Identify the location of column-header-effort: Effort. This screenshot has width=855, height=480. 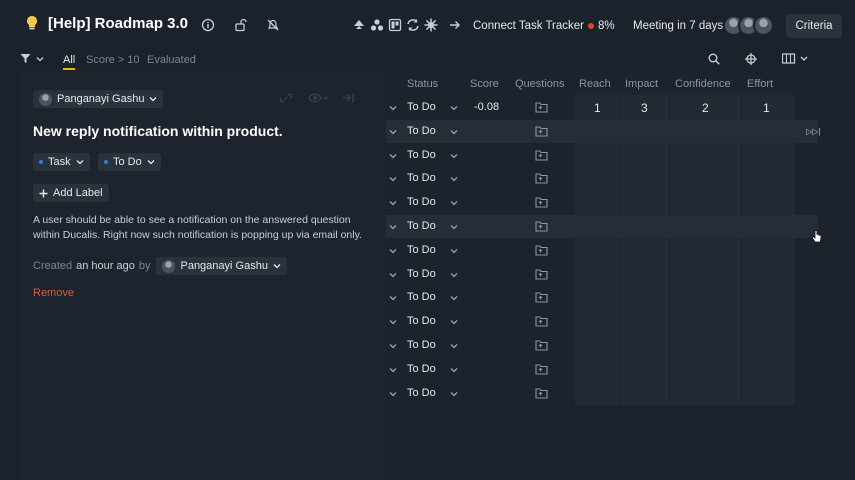
(760, 84).